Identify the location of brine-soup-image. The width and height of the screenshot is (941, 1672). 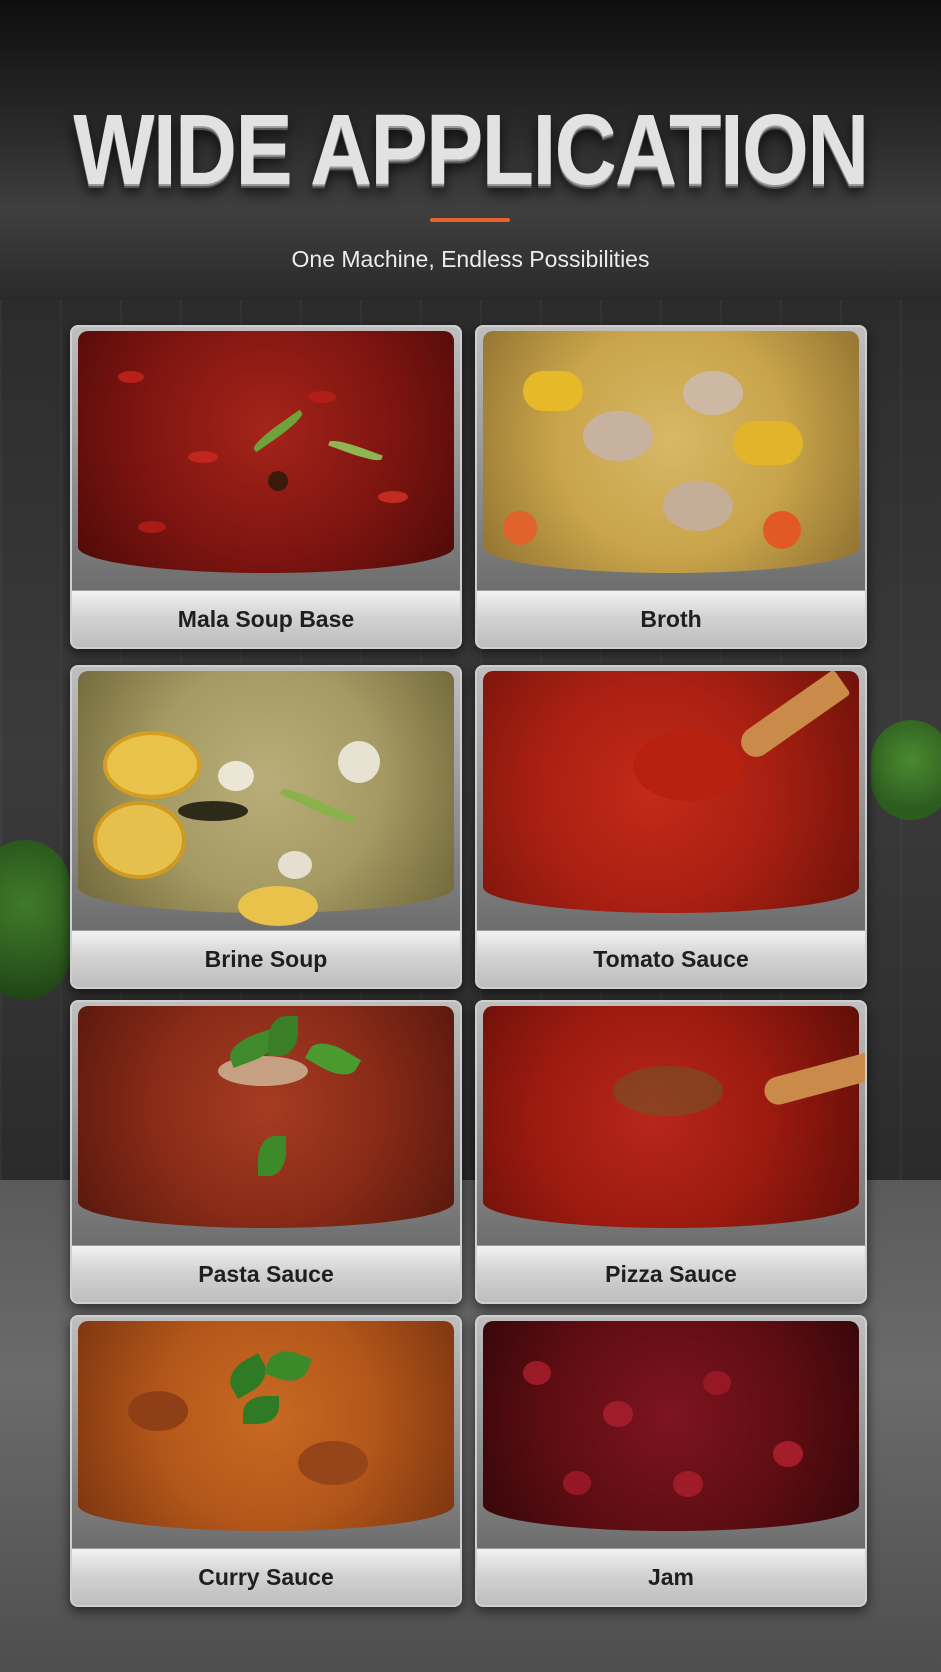
(266, 799).